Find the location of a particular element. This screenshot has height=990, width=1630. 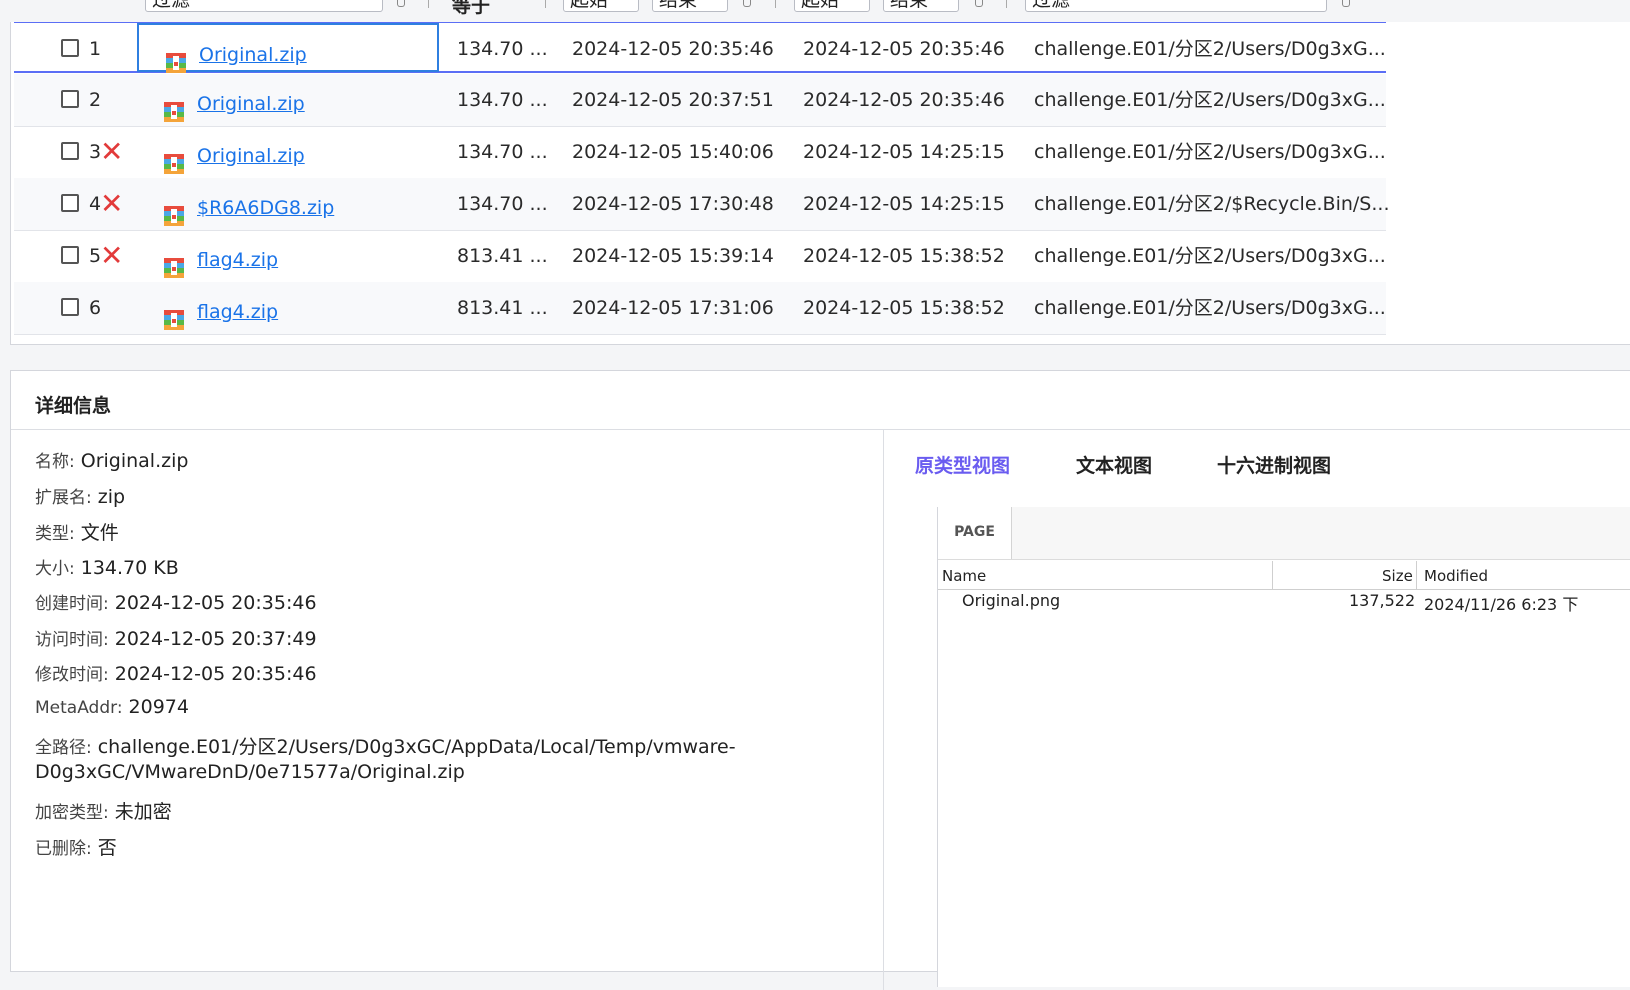

viewer-toolbar: PAGE is located at coordinates (1284, 533).